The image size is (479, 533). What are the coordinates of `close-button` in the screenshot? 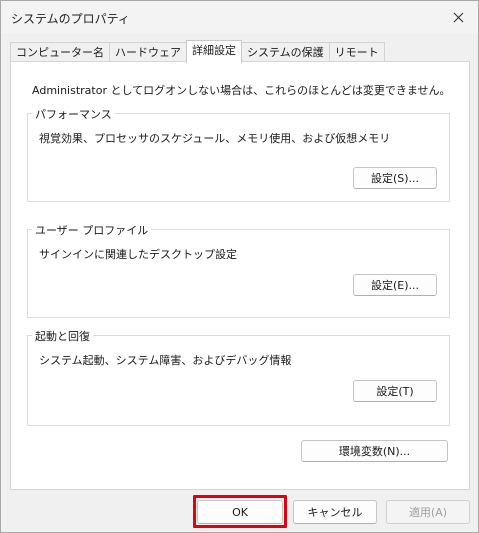 It's located at (458, 17).